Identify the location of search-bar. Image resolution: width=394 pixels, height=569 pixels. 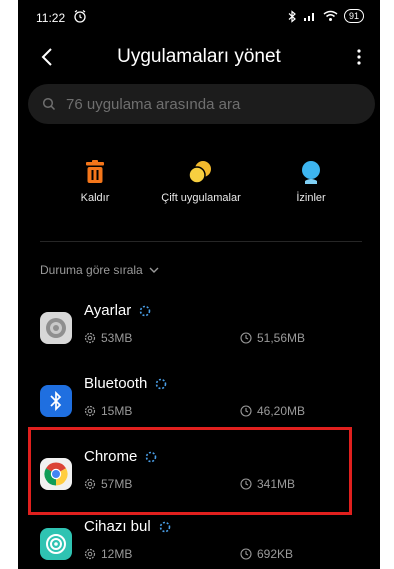
(201, 104).